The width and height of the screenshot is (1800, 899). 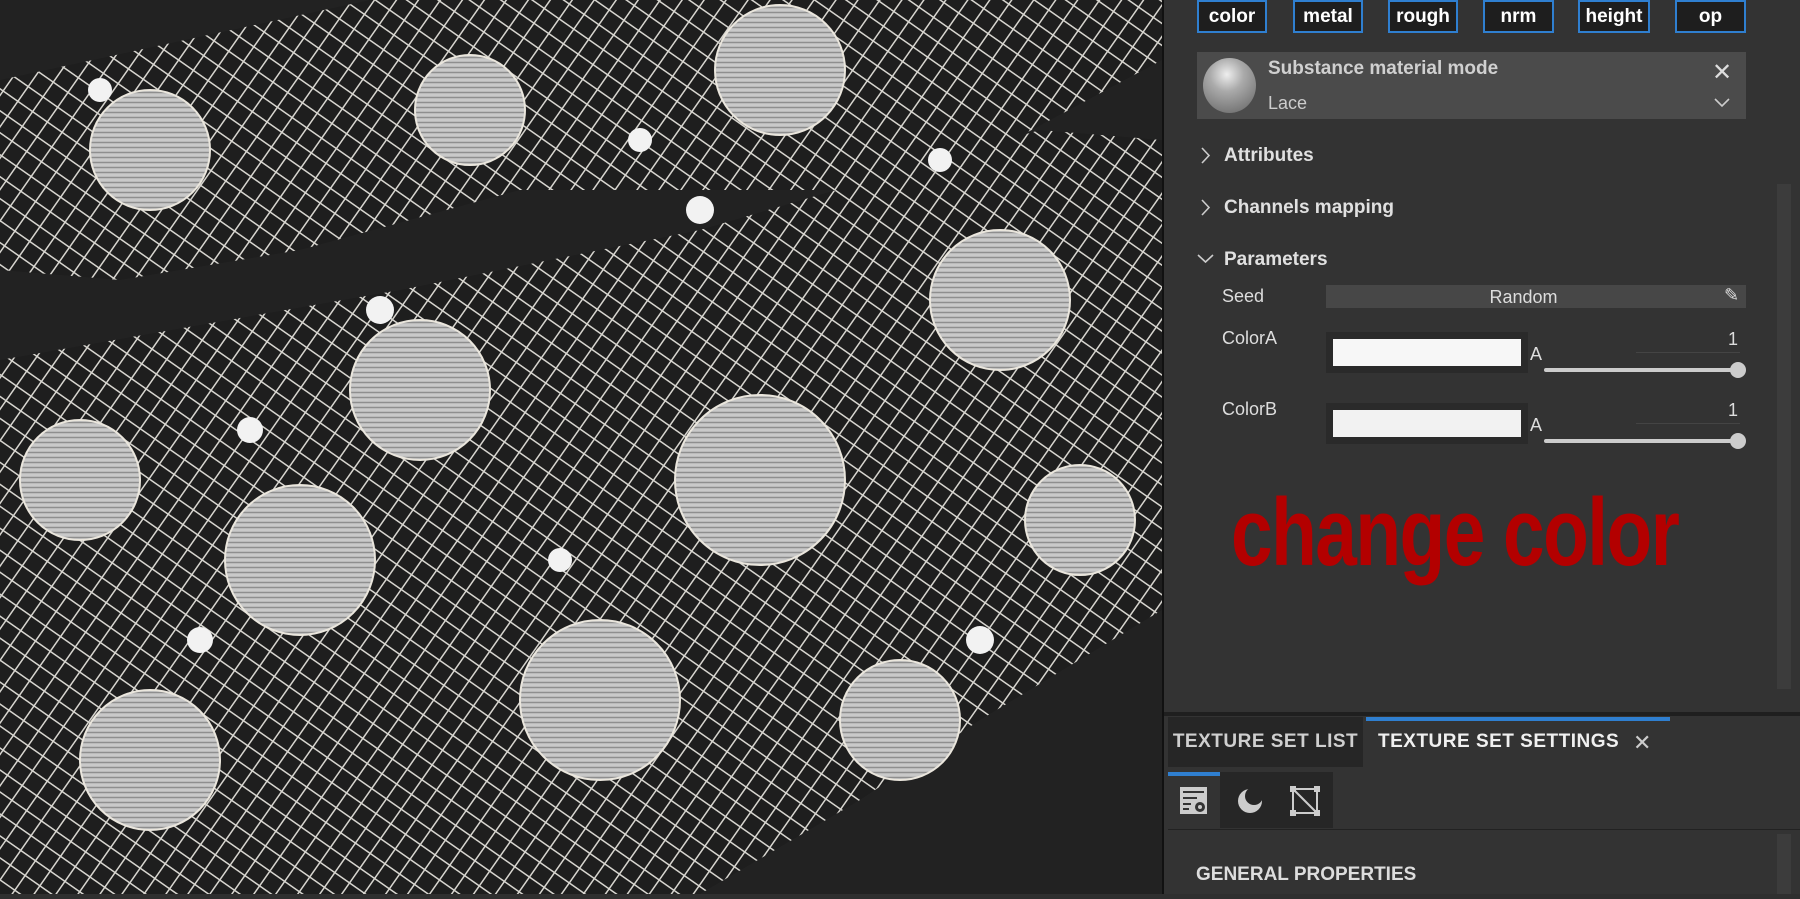 What do you see at coordinates (1614, 16) in the screenshot?
I see `channel-chip-height: height` at bounding box center [1614, 16].